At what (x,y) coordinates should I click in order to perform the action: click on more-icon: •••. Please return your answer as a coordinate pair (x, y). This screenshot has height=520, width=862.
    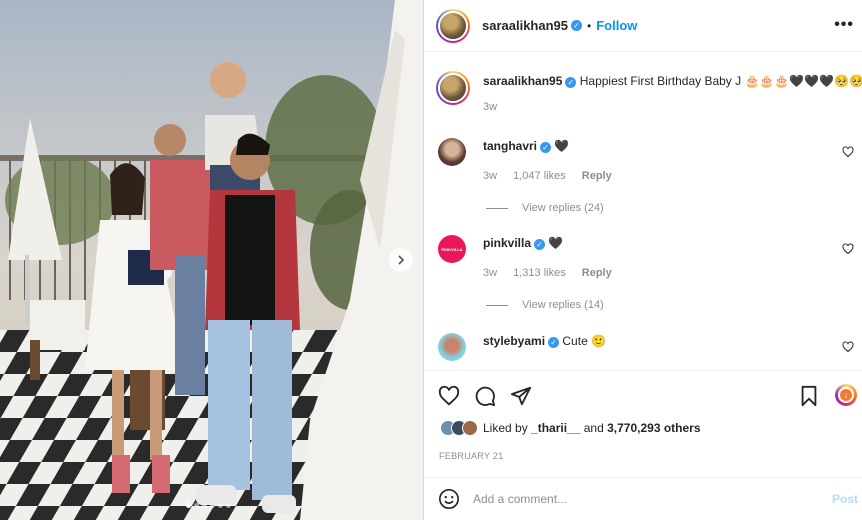
    Looking at the image, I should click on (844, 25).